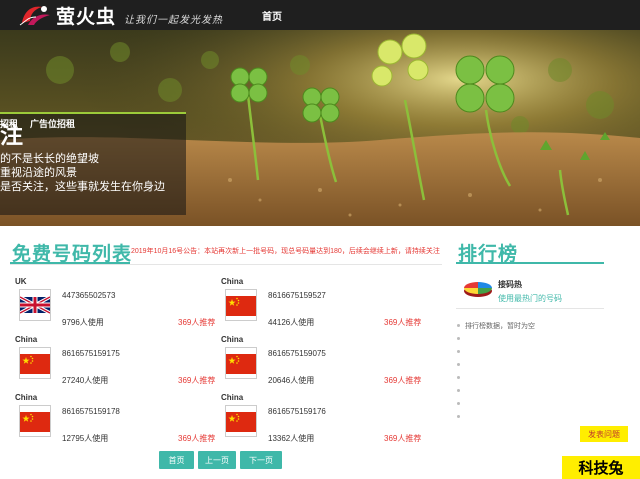 The image size is (640, 479). What do you see at coordinates (91, 353) in the screenshot?
I see `card-phone-number: 8616575159175` at bounding box center [91, 353].